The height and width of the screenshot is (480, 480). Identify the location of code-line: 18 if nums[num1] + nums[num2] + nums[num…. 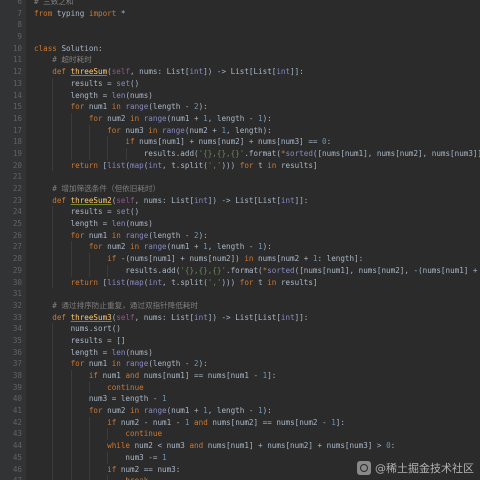
(240, 142).